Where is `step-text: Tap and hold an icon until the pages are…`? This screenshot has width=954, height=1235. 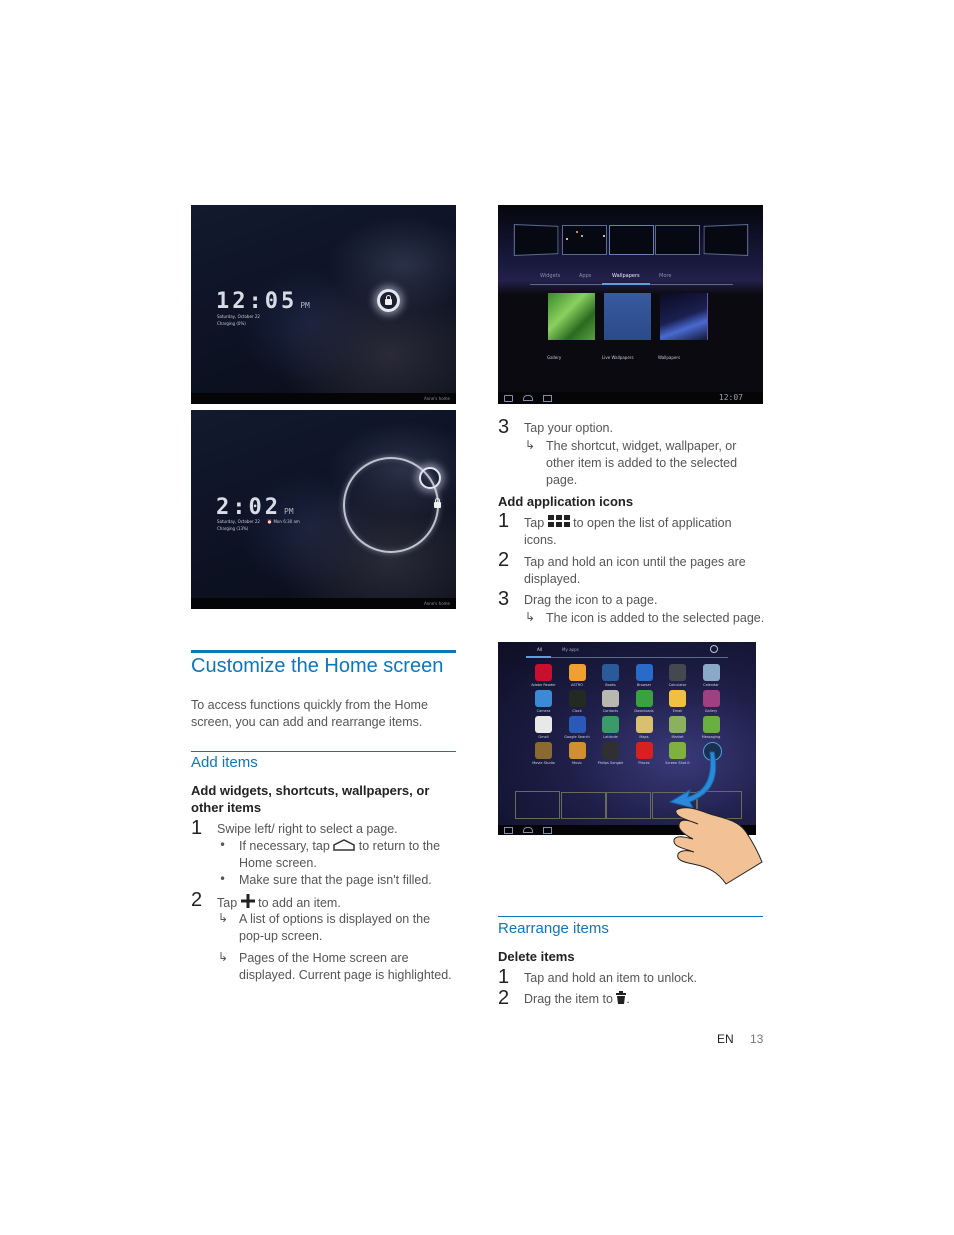
step-text: Tap and hold an icon until the pages are… is located at coordinates (635, 570).